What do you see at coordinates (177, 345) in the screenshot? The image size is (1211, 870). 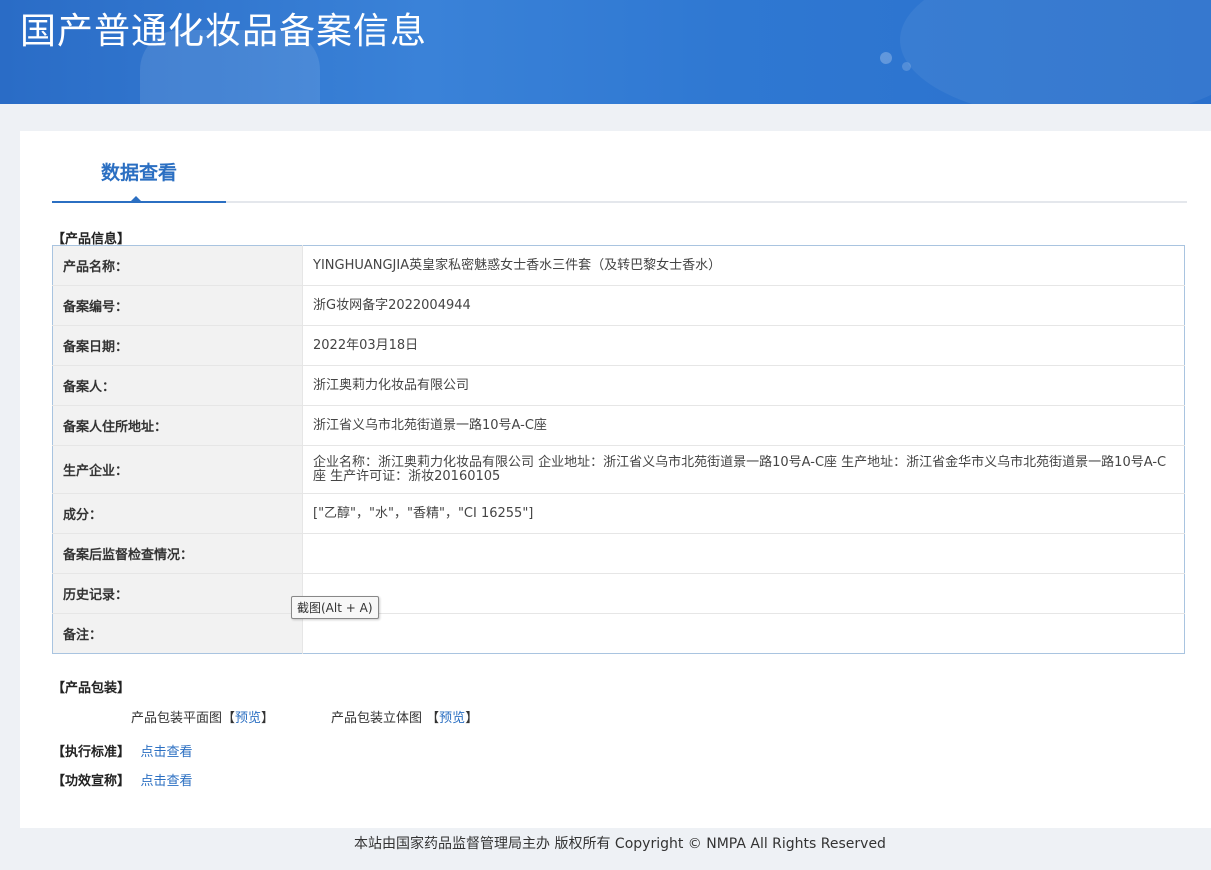 I see `row-key: 备案日期：` at bounding box center [177, 345].